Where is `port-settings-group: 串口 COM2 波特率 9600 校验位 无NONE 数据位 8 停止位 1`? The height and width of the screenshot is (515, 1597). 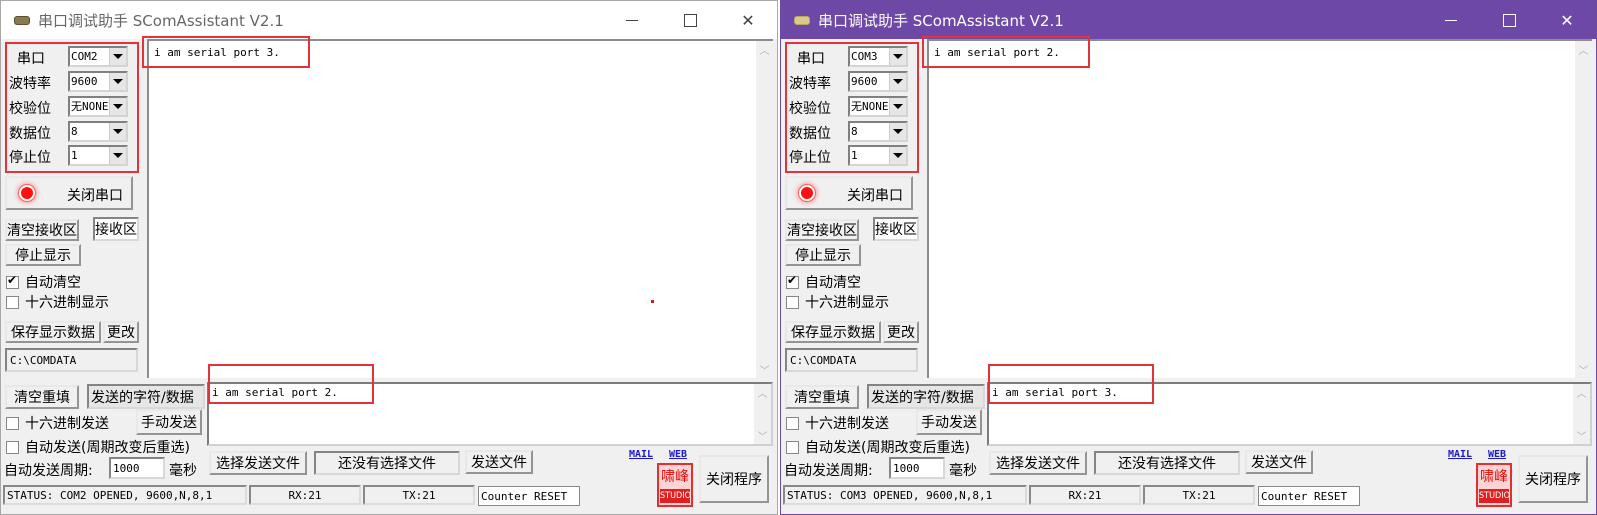
port-settings-group: 串口 COM2 波特率 9600 校验位 无NONE 数据位 8 停止位 1 is located at coordinates (72, 107).